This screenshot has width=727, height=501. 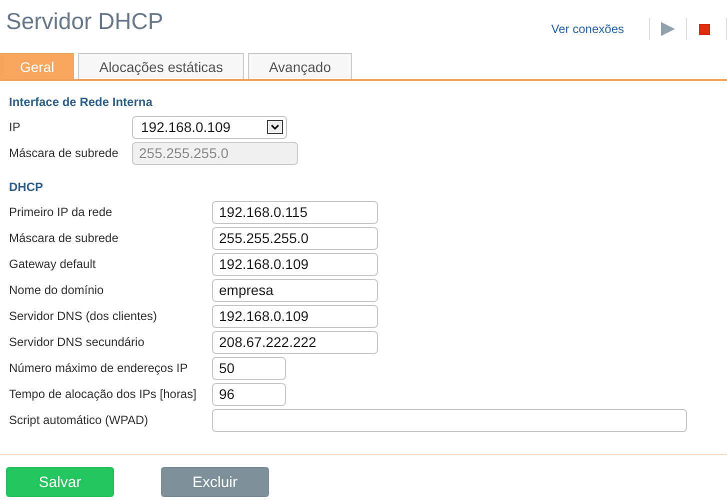 I want to click on section-heading: DHCP, so click(x=26, y=187).